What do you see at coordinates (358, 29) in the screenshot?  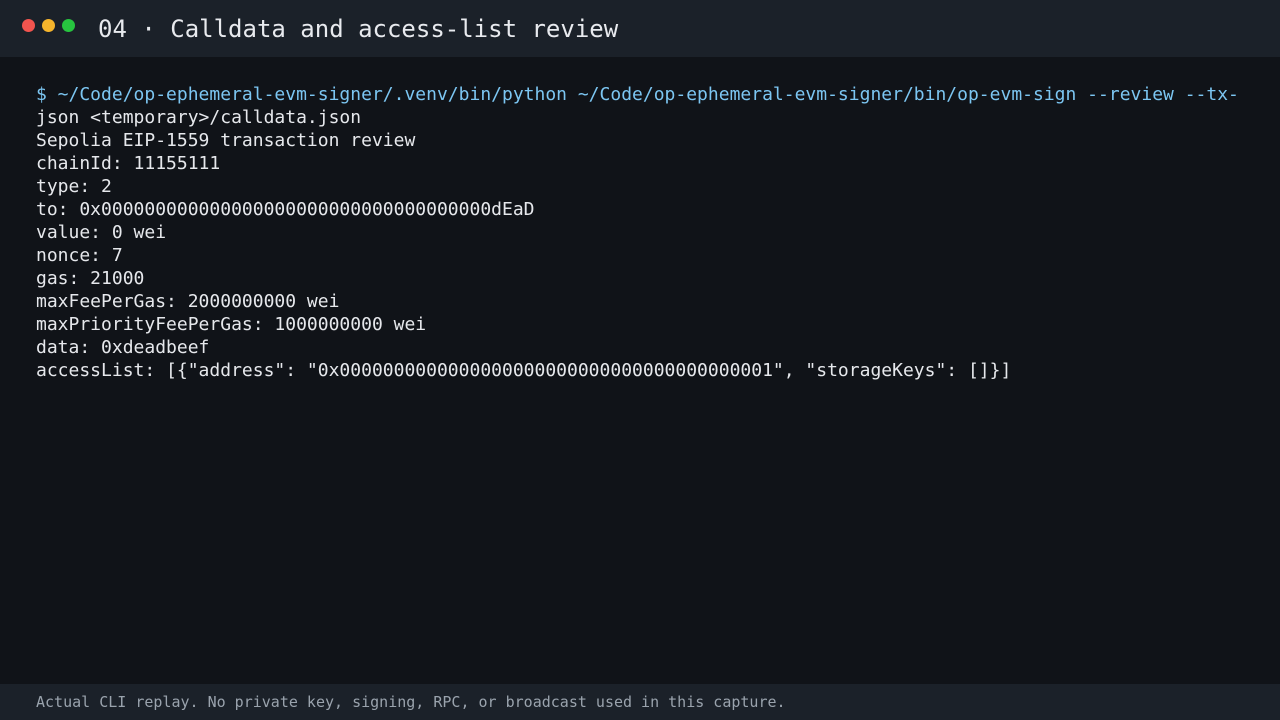 I see `window-title: 04 · Calldata and access-list review` at bounding box center [358, 29].